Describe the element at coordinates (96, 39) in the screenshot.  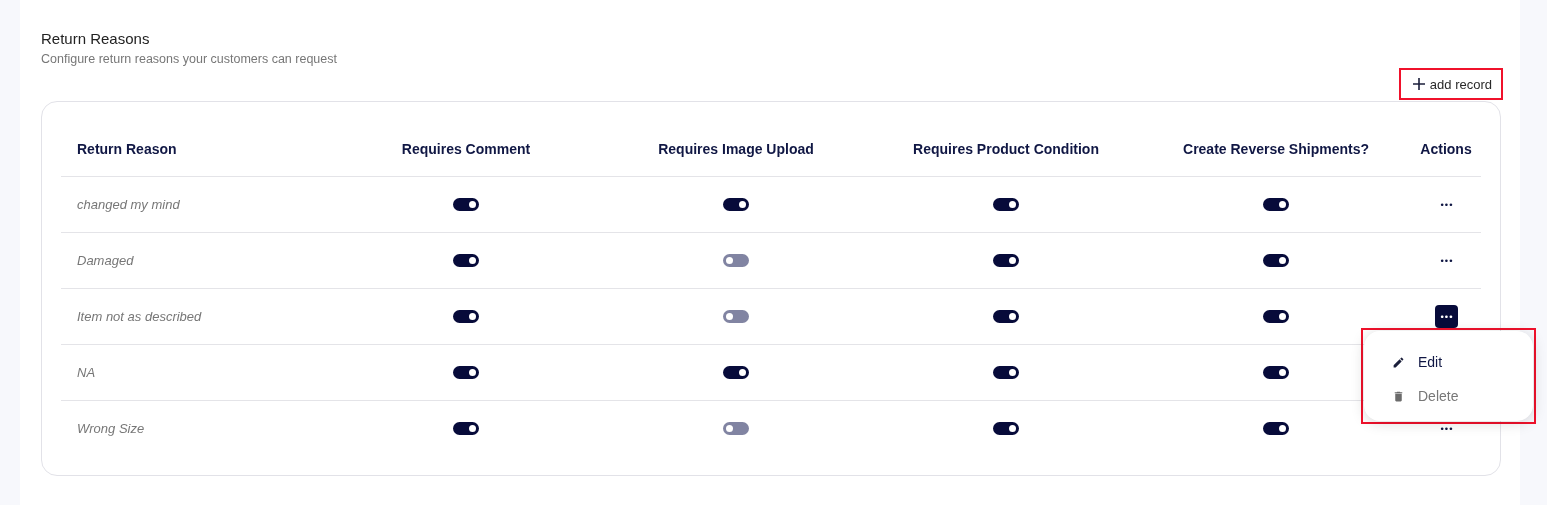
I see `section-title: Return Reasons` at that location.